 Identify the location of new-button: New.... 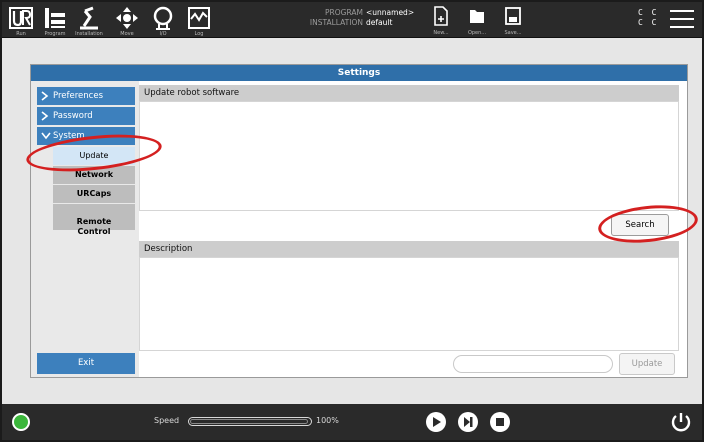
(441, 21).